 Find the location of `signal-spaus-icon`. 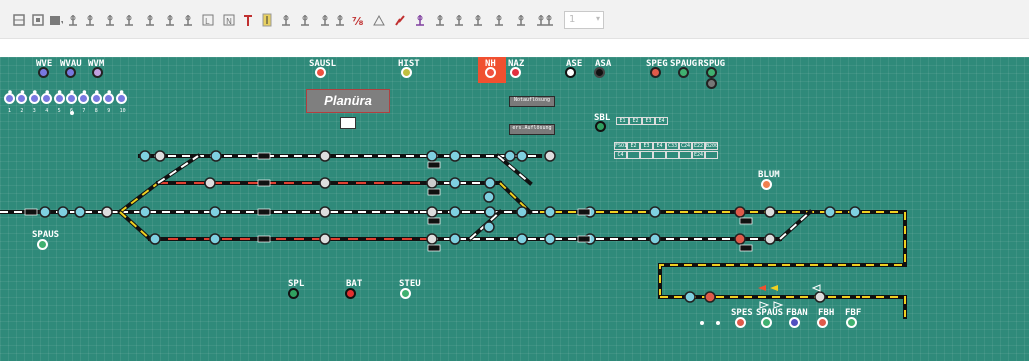

signal-spaus-icon is located at coordinates (42, 244).